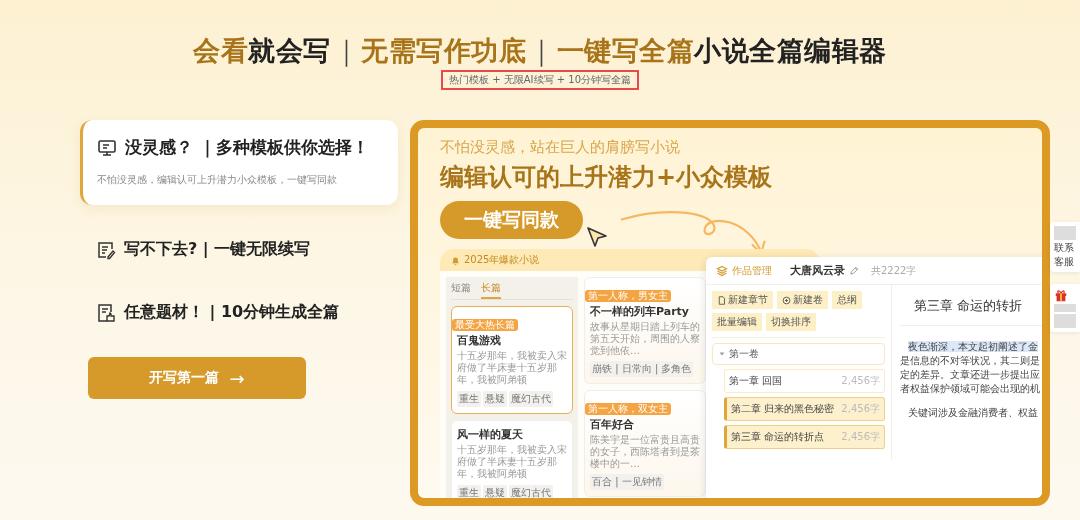 This screenshot has height=520, width=1080. What do you see at coordinates (217, 249) in the screenshot?
I see `feature-title: 写不下去? | 一键无限续写` at bounding box center [217, 249].